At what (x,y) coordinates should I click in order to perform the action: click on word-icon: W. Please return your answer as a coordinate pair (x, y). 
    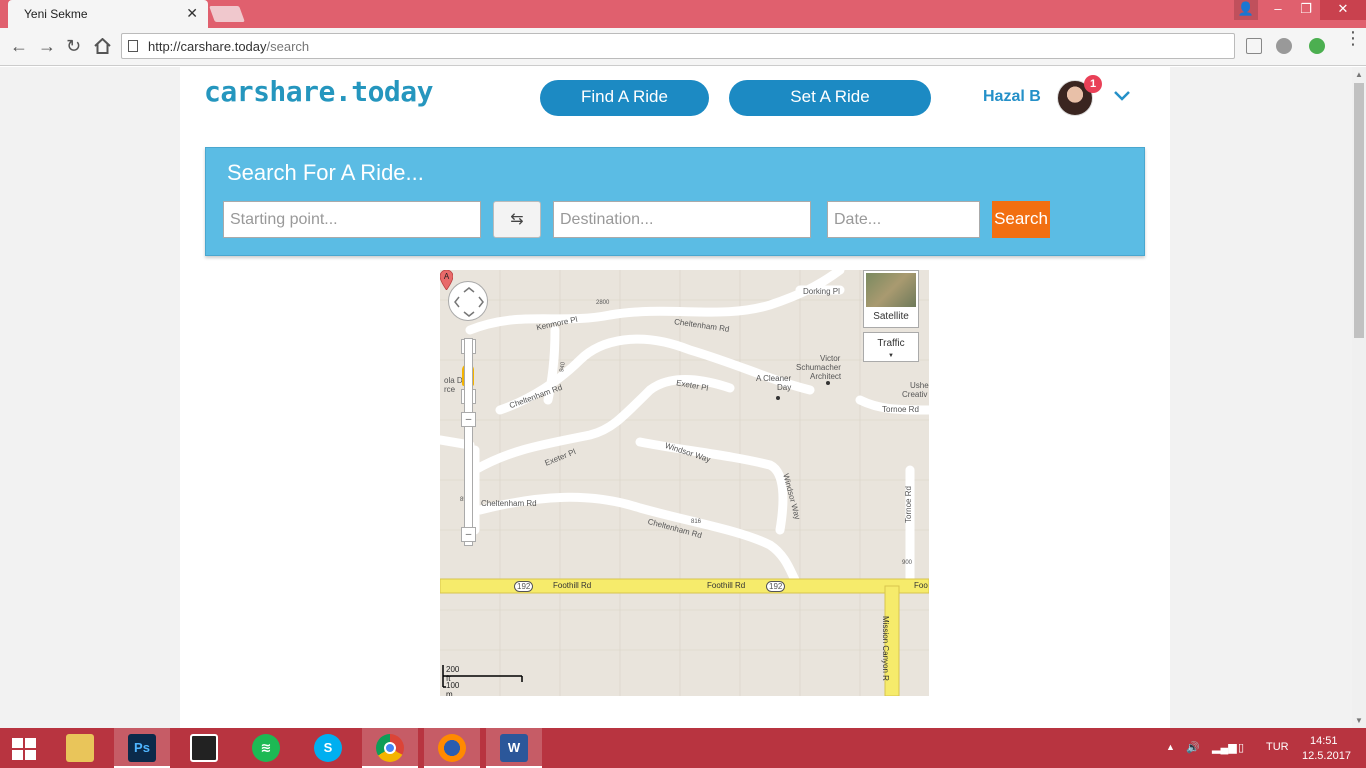
    Looking at the image, I should click on (514, 748).